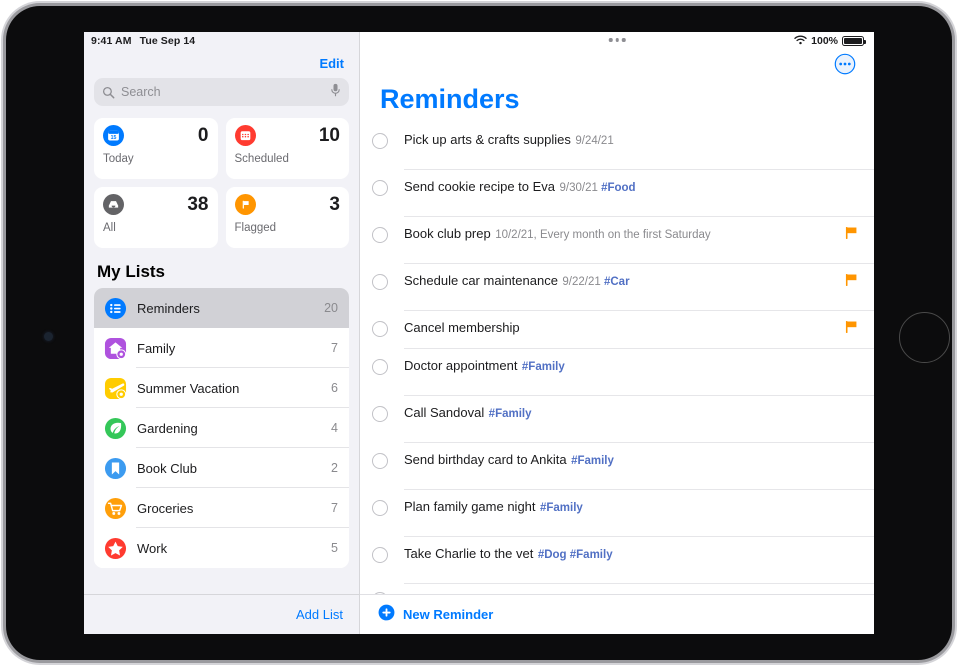 Image resolution: width=958 pixels, height=666 pixels. I want to click on reminder-date: 9/22/21, so click(583, 282).